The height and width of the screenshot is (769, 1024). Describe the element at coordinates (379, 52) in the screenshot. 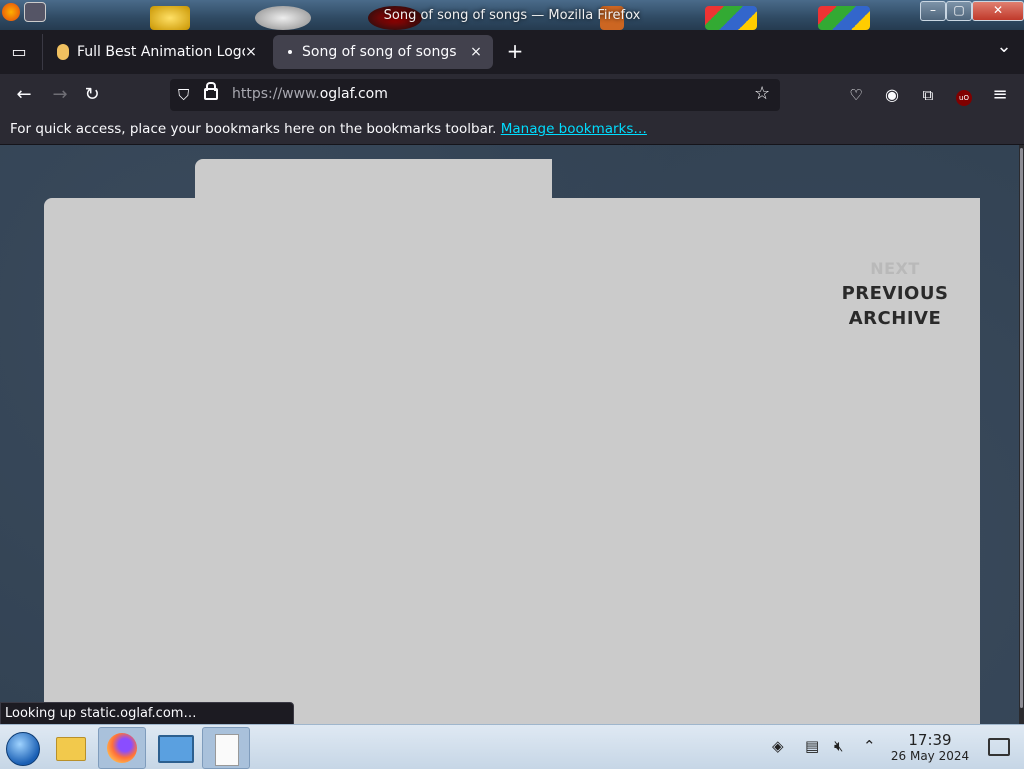

I see `tab-label: Song of song of songs` at that location.